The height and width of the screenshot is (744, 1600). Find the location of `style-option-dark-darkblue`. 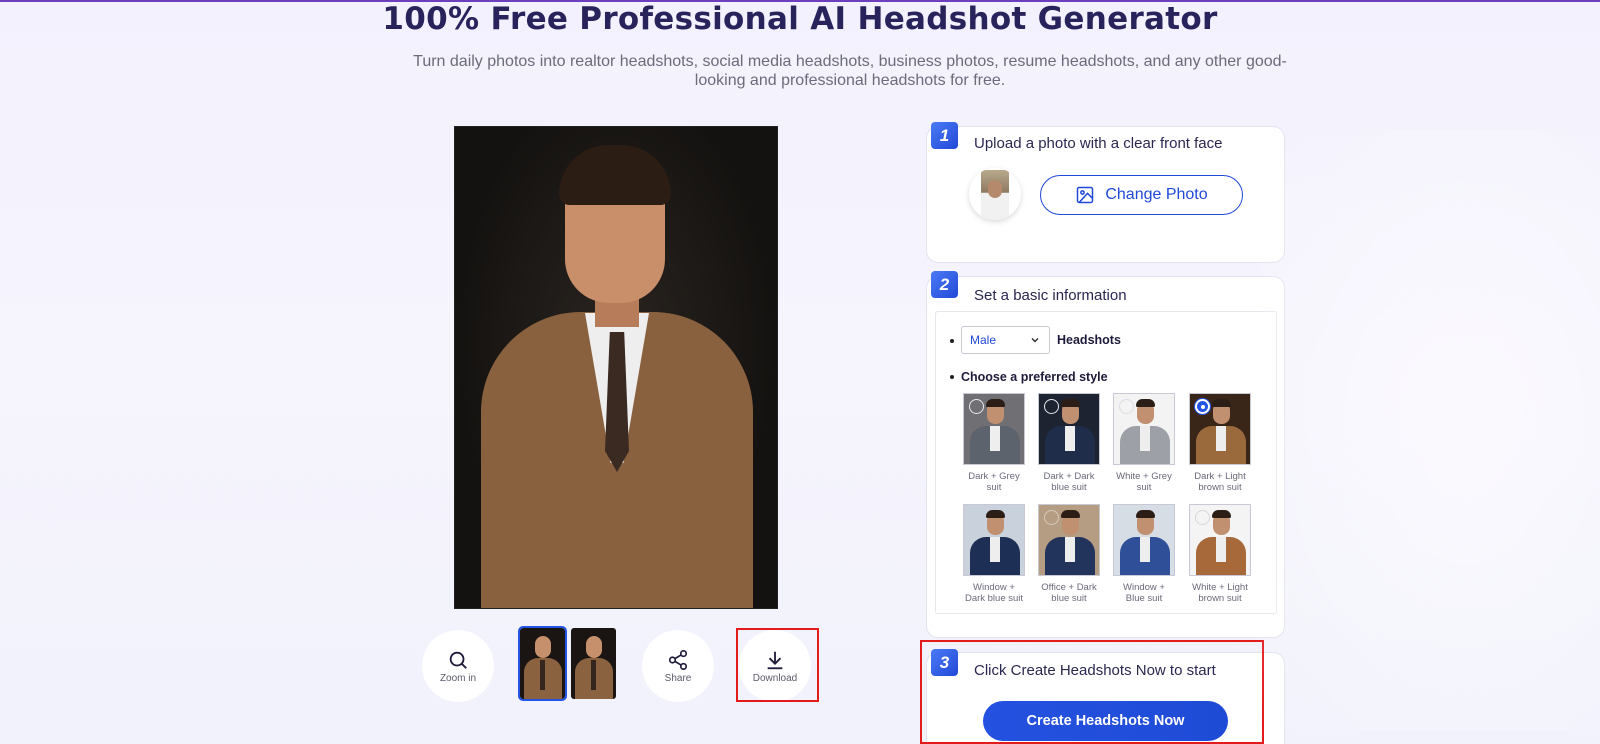

style-option-dark-darkblue is located at coordinates (1069, 429).